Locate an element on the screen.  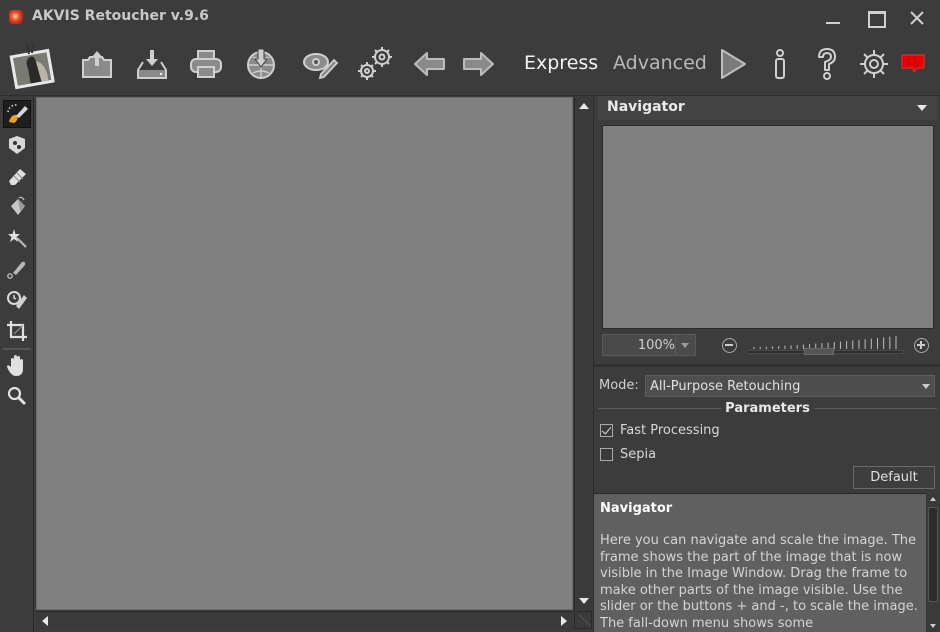
zoom-tool is located at coordinates (17, 396).